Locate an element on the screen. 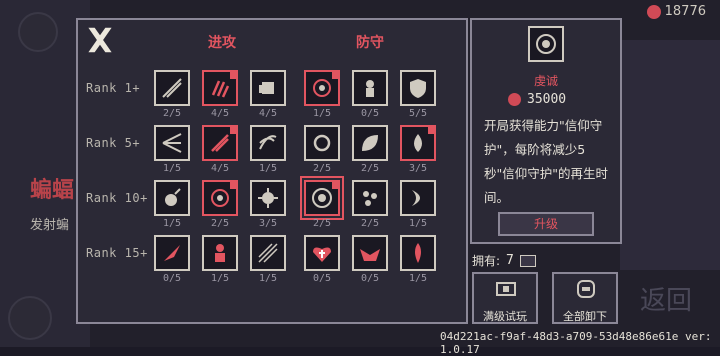  character-avatar is located at coordinates (38, 32).